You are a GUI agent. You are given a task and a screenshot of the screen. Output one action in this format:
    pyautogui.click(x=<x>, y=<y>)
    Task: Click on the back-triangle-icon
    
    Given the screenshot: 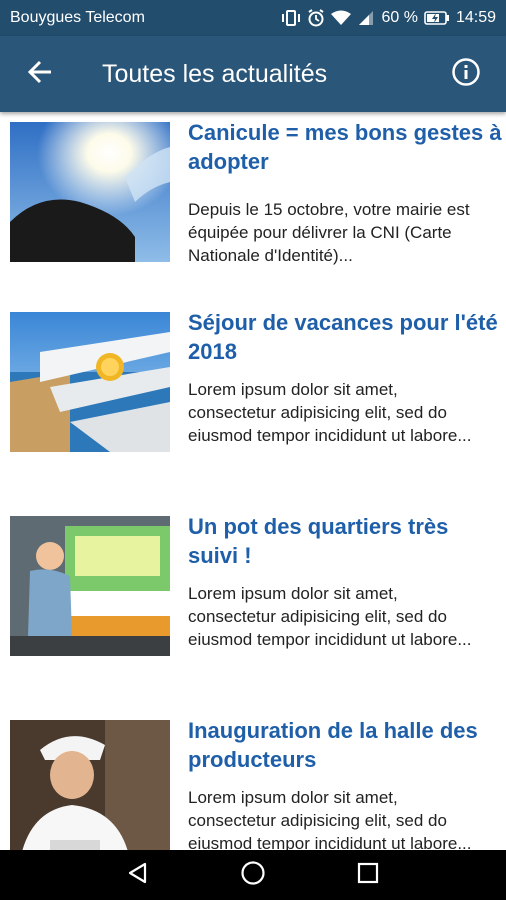 What is the action you would take?
    pyautogui.click(x=138, y=875)
    